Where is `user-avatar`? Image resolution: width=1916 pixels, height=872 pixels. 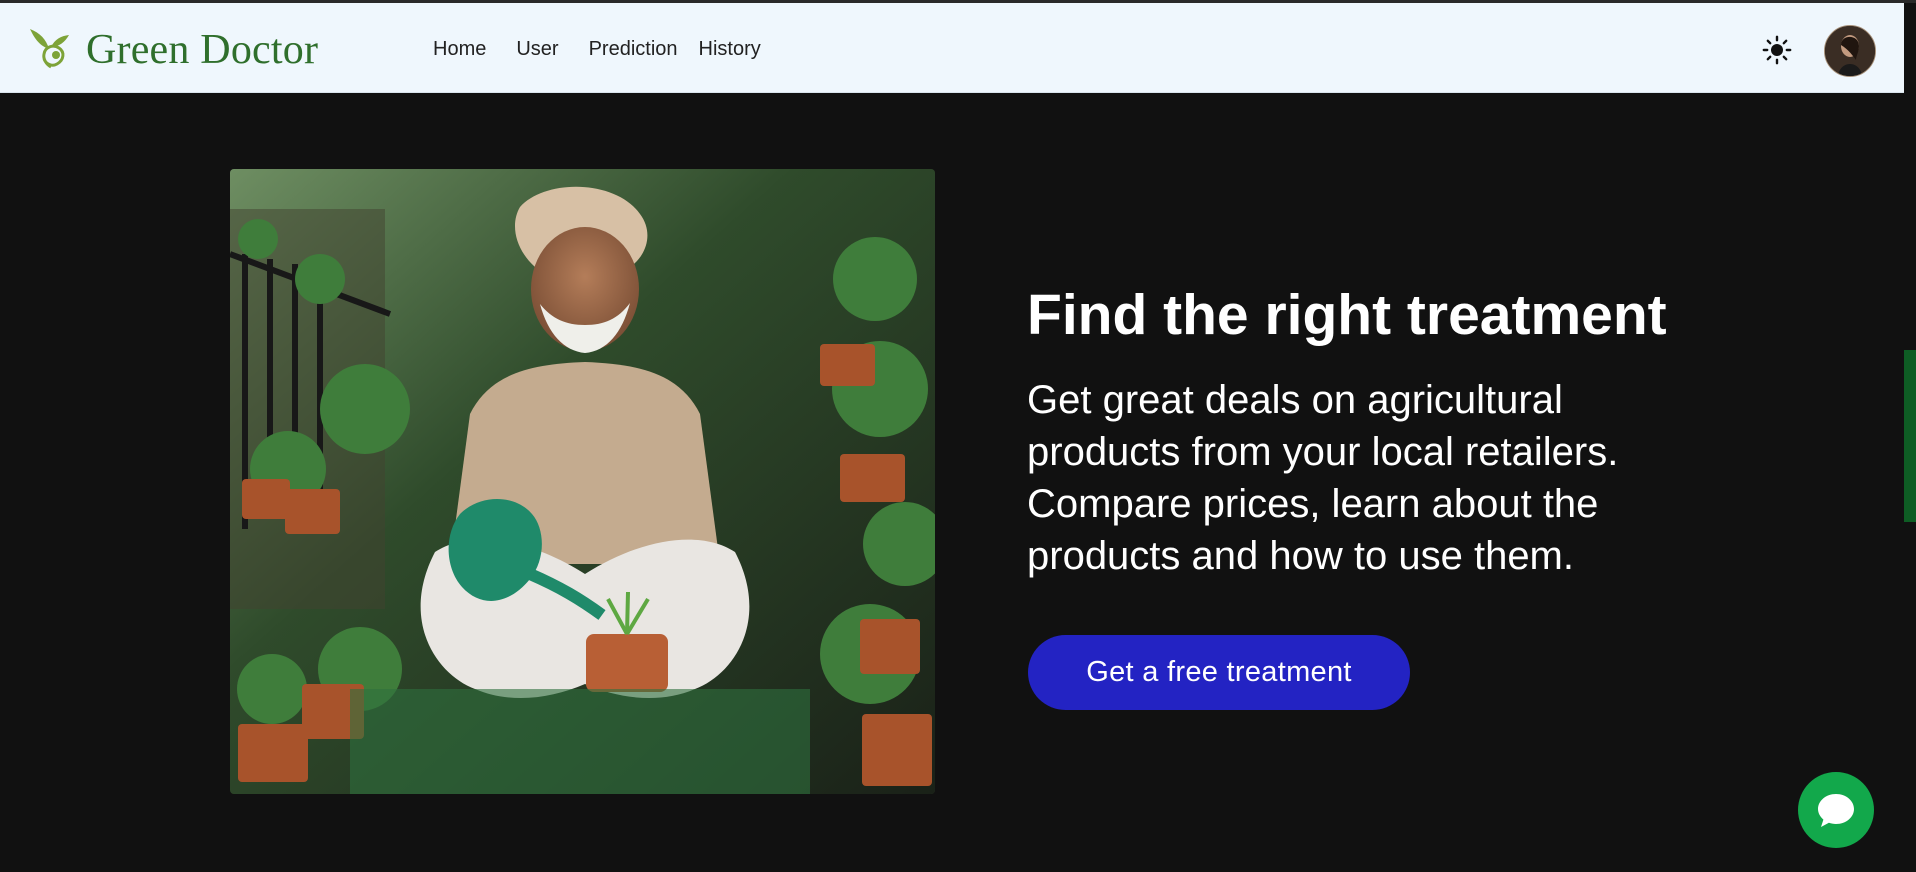
user-avatar is located at coordinates (1850, 51).